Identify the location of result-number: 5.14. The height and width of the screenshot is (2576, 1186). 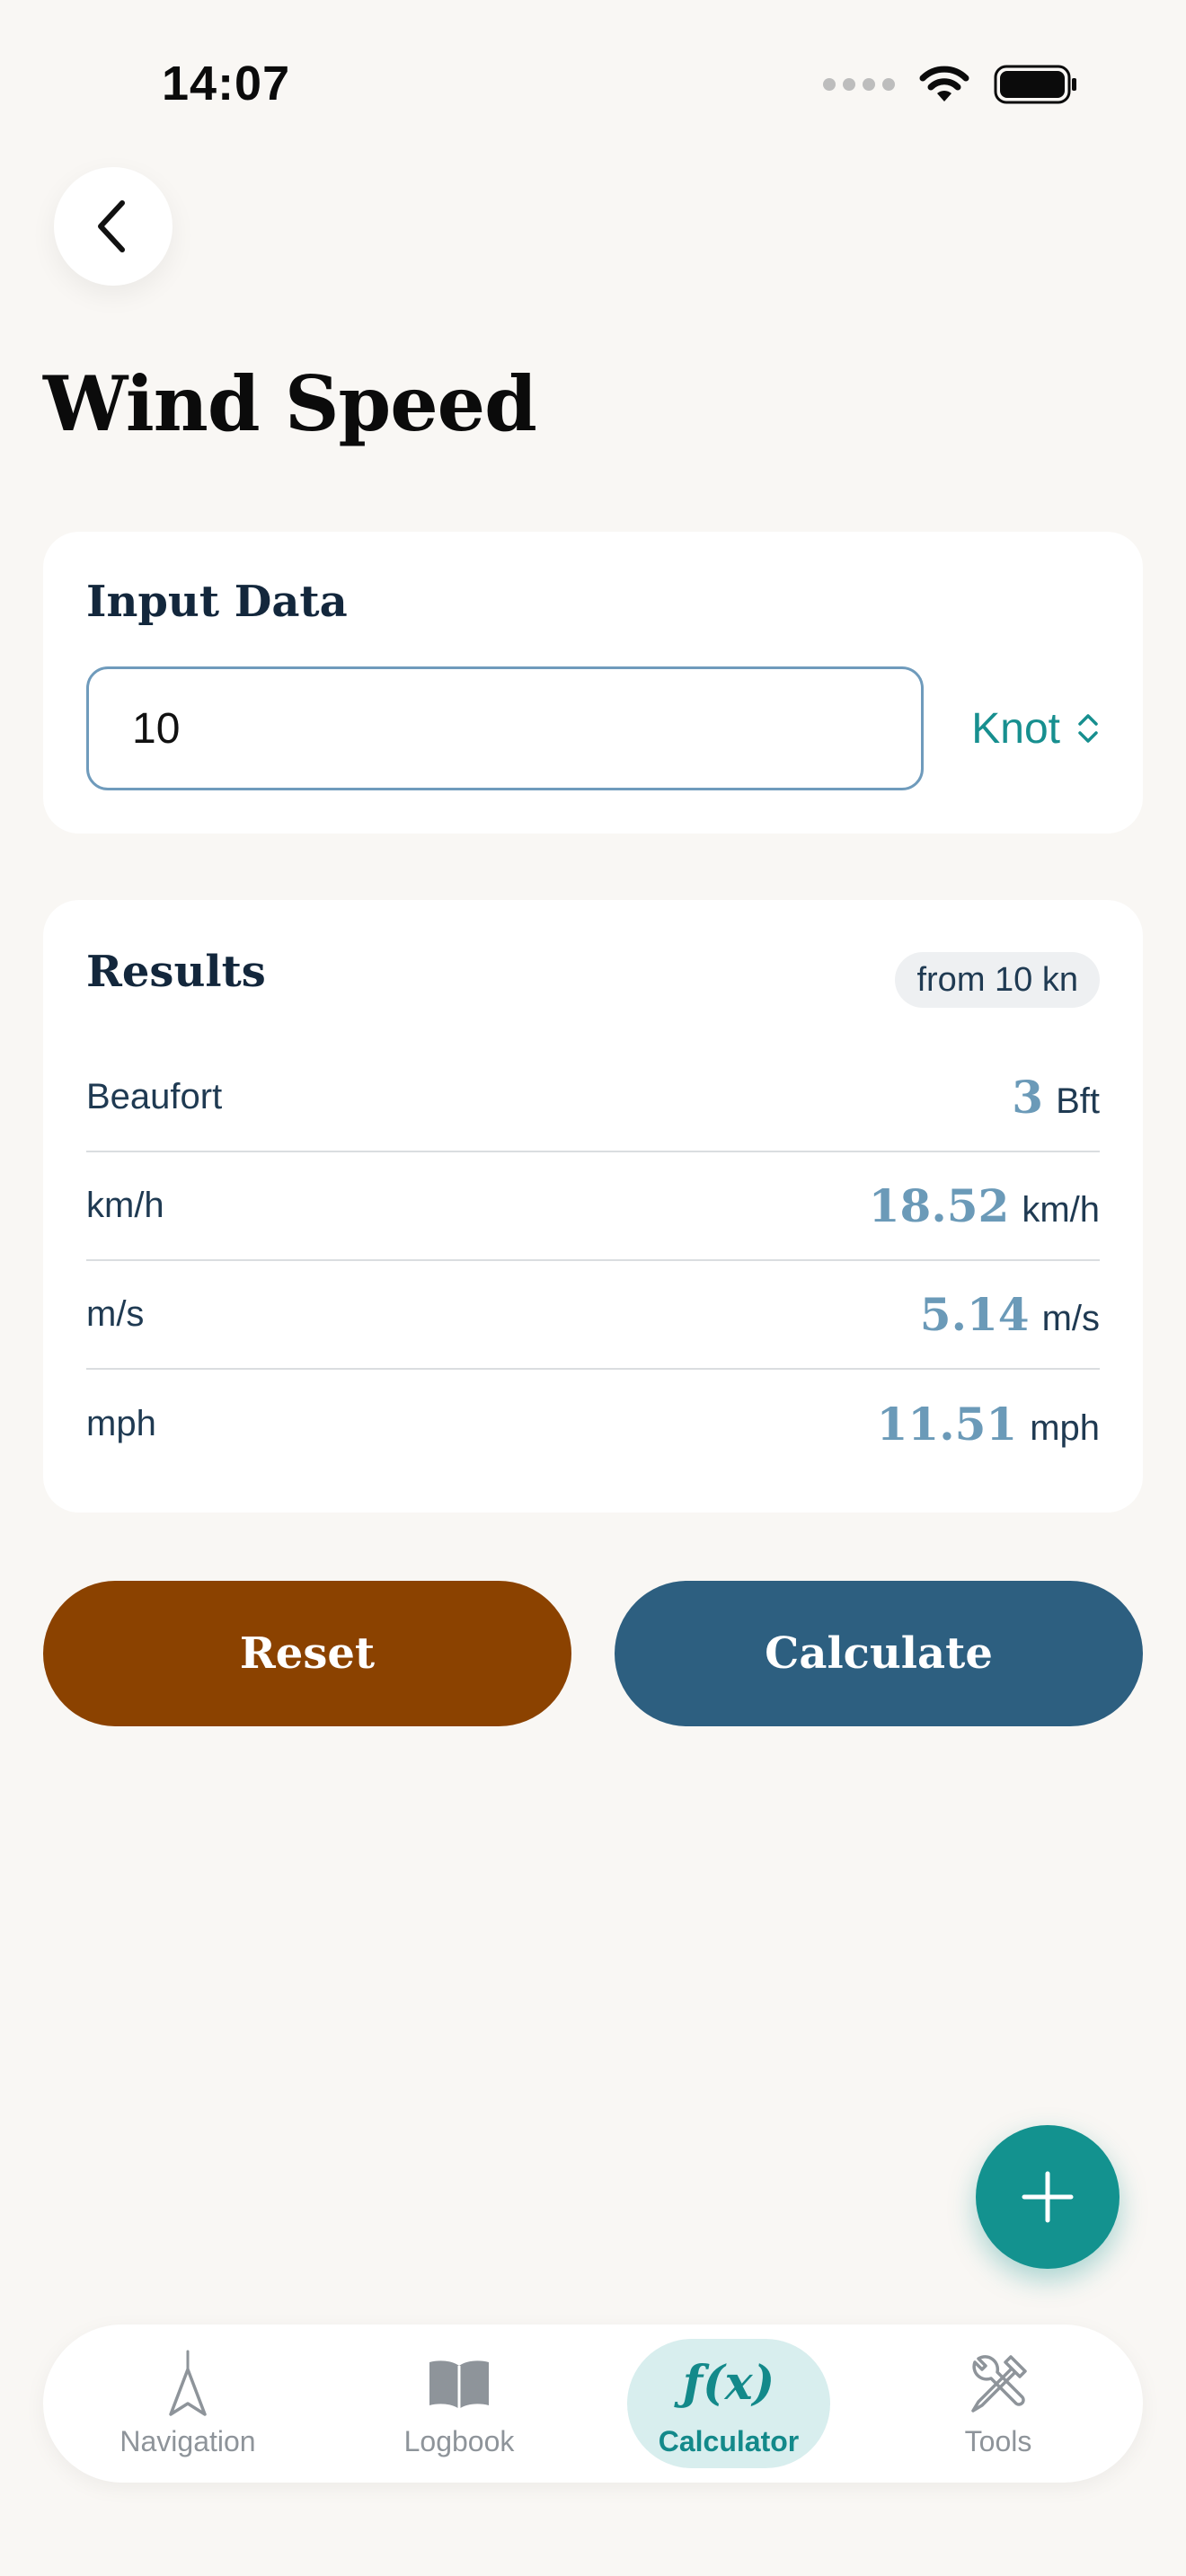
(975, 1314).